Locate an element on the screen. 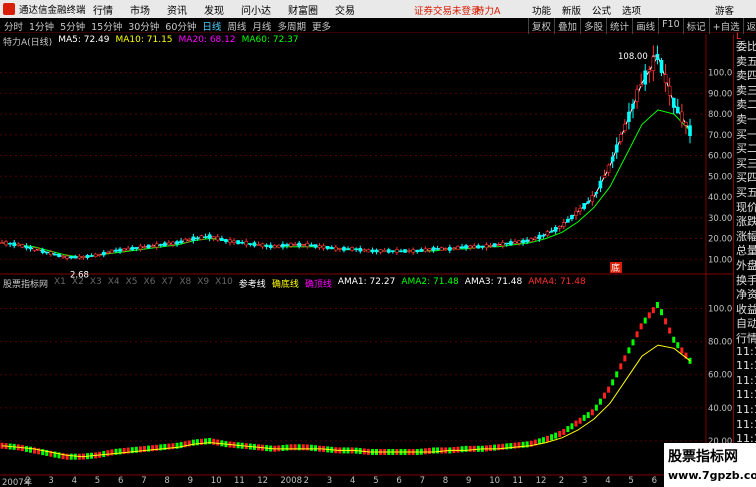 The image size is (756, 487). sub-axis-tick: 60.00 is located at coordinates (720, 376).